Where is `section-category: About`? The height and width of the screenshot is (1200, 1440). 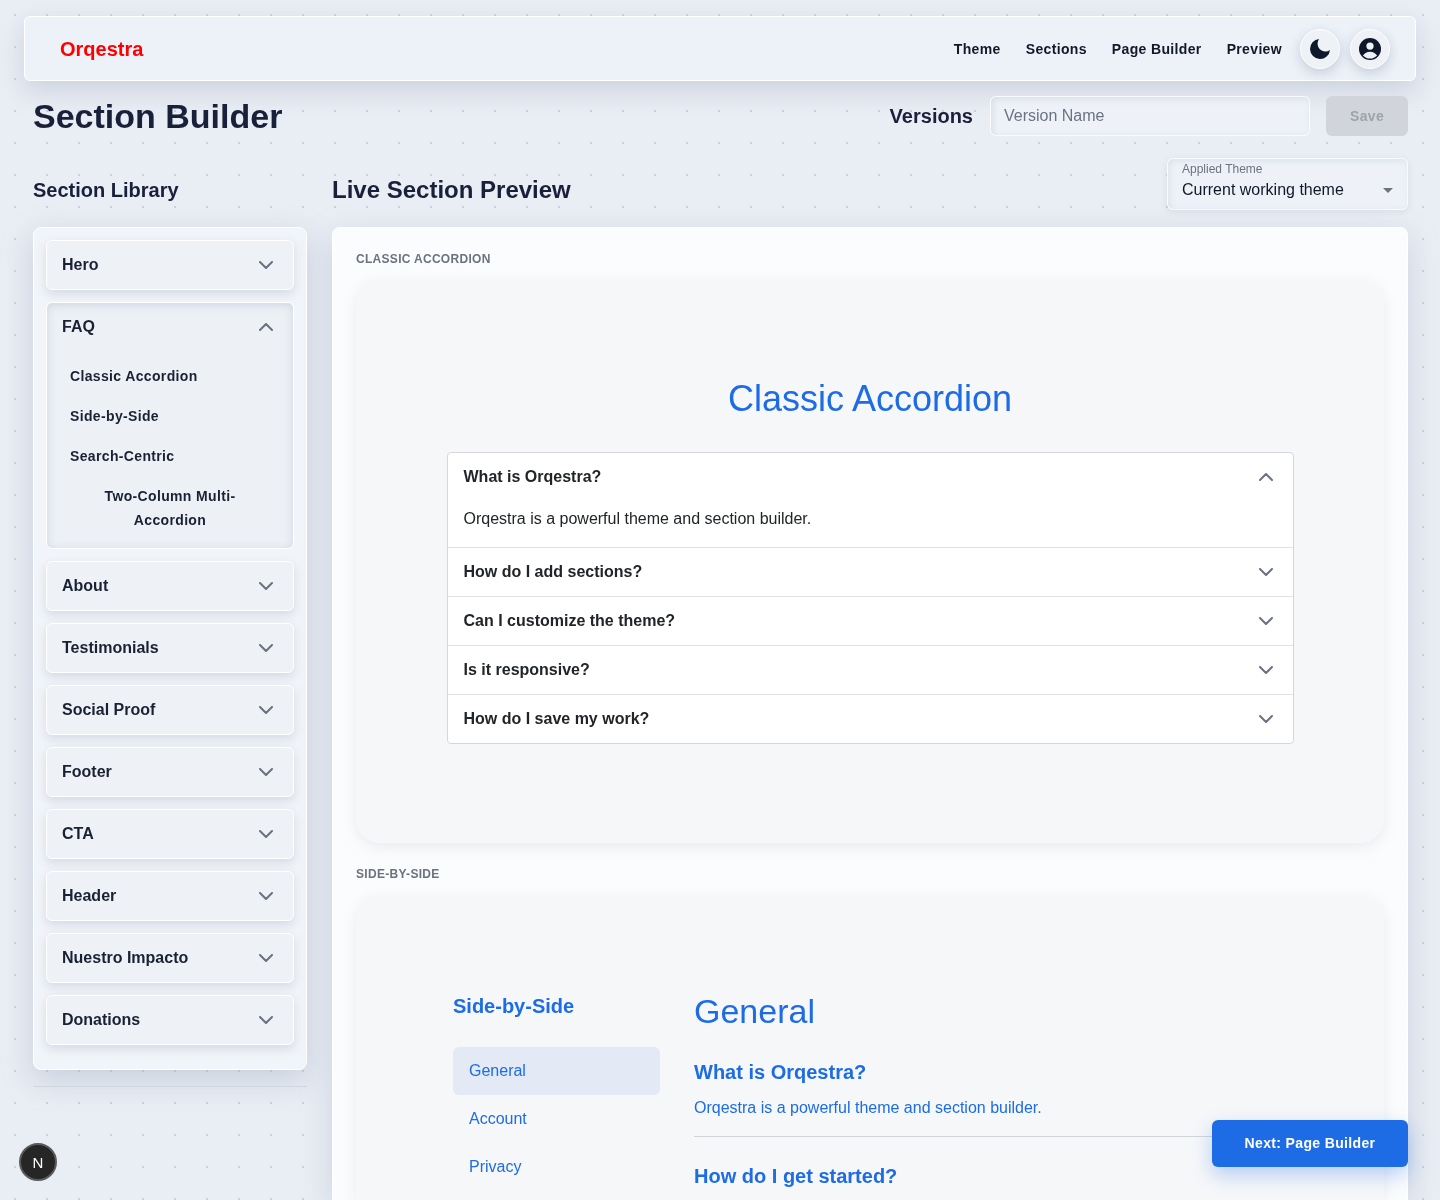 section-category: About is located at coordinates (170, 586).